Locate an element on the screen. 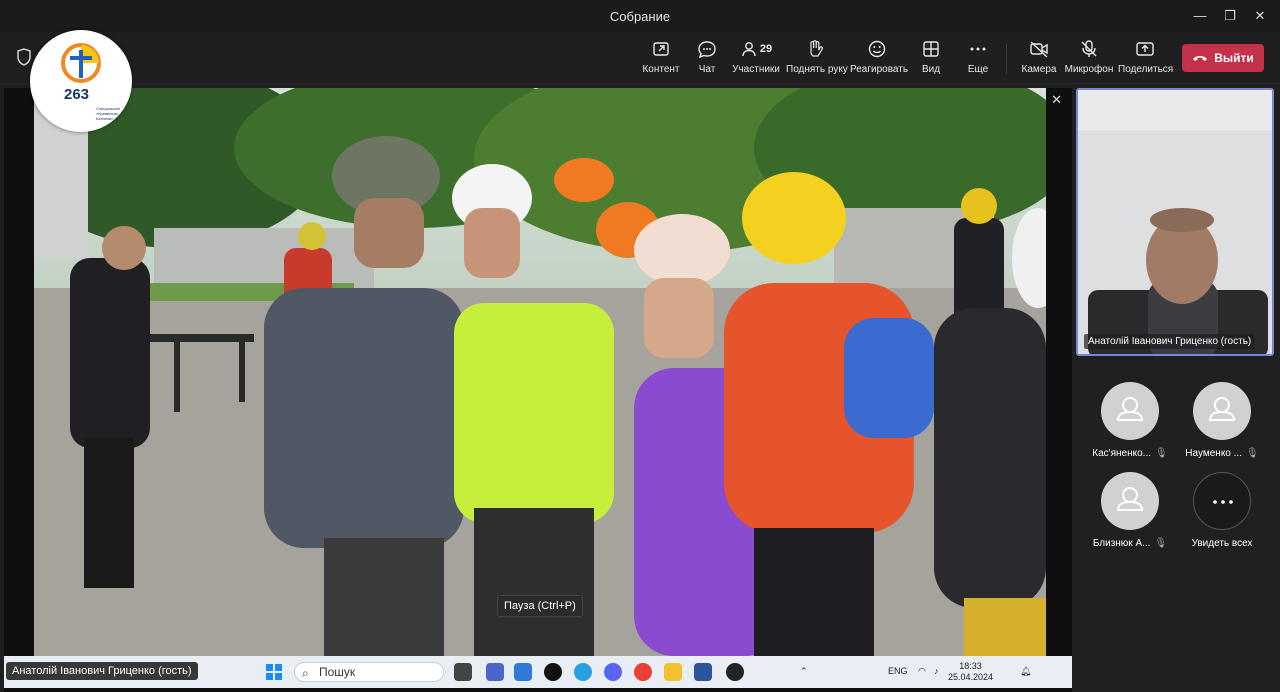 Image resolution: width=1280 pixels, height=692 pixels. more-label: Еще is located at coordinates (978, 69).